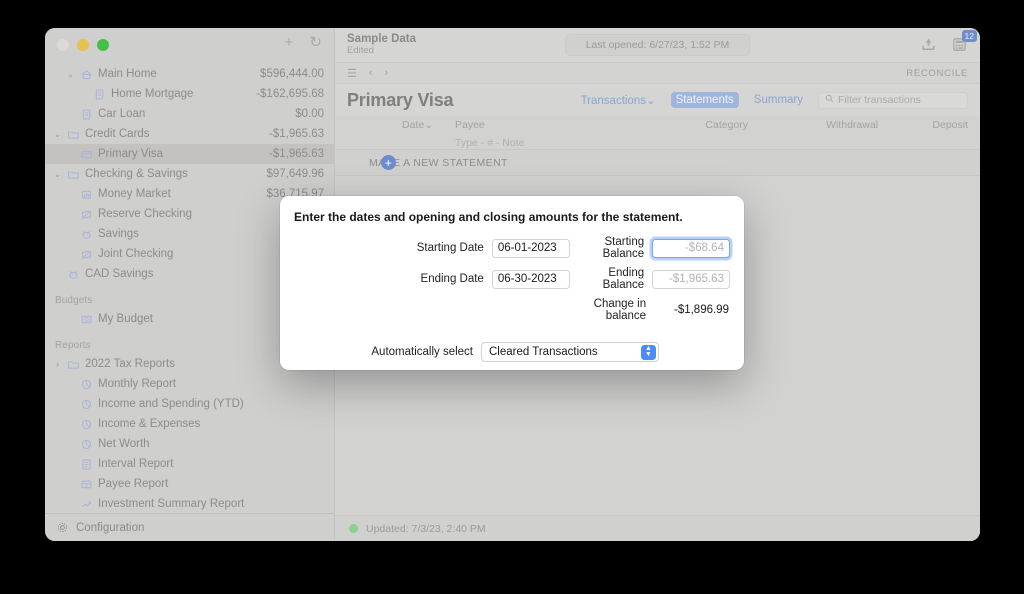  I want to click on sidebar-item-label: Net Worth, so click(124, 444).